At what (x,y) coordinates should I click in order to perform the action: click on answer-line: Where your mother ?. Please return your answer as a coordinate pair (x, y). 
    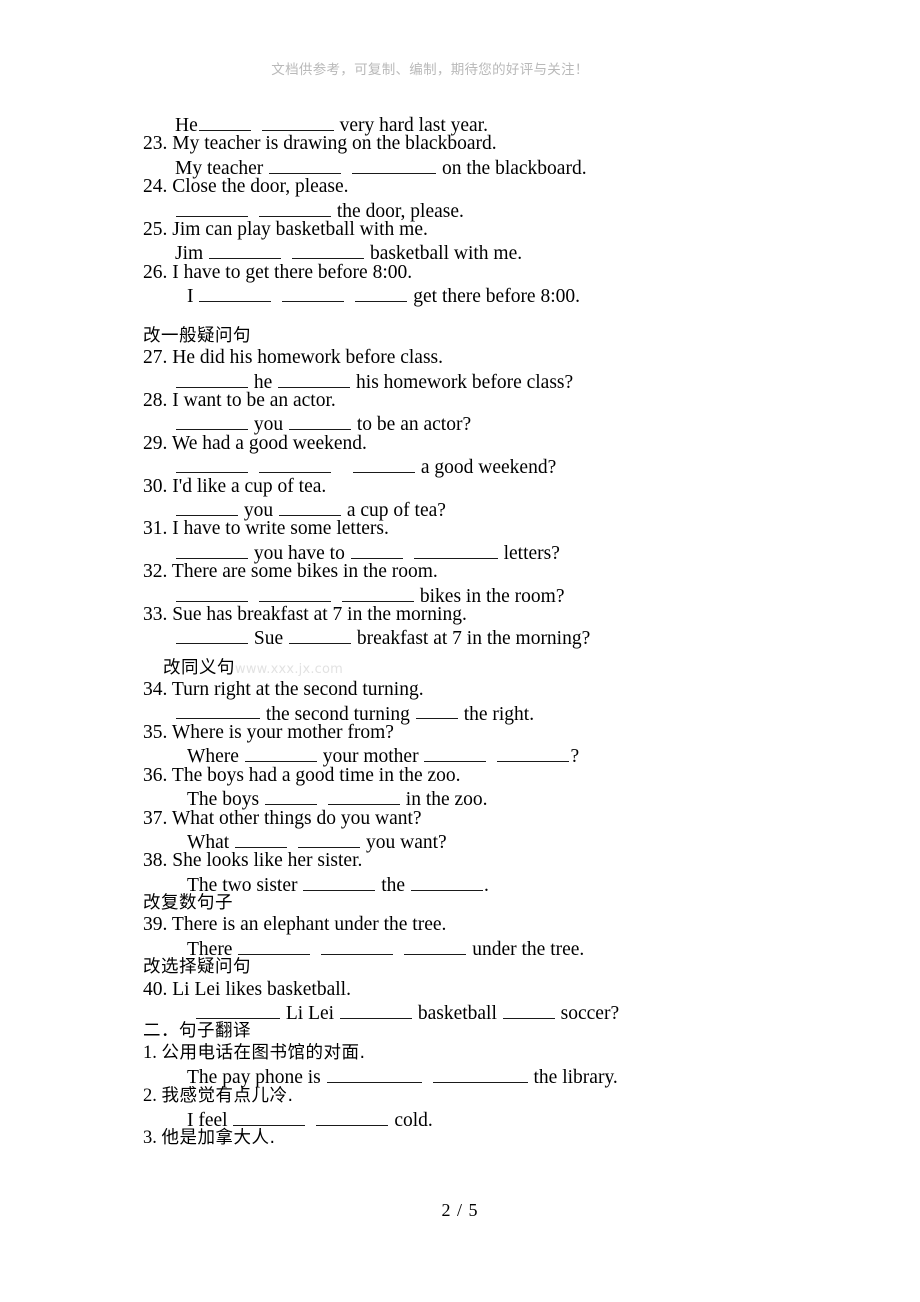
    Looking at the image, I should click on (493, 755).